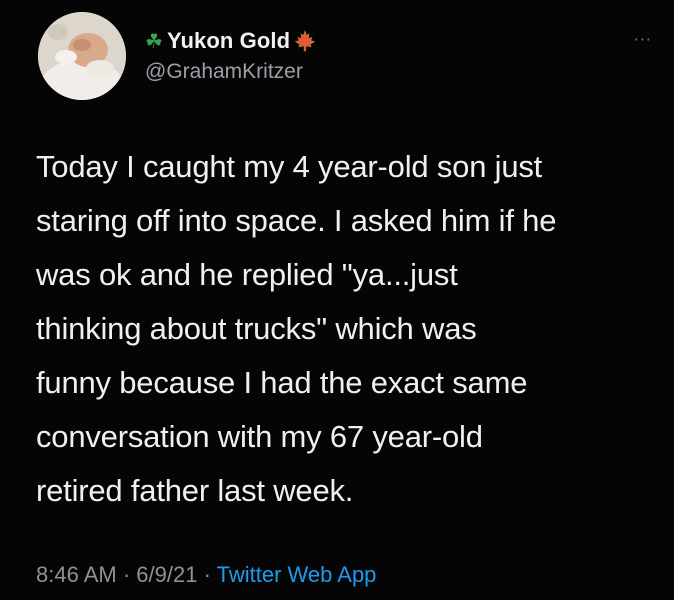 The image size is (674, 600). I want to click on tweet-date: 6/9/21, so click(166, 574).